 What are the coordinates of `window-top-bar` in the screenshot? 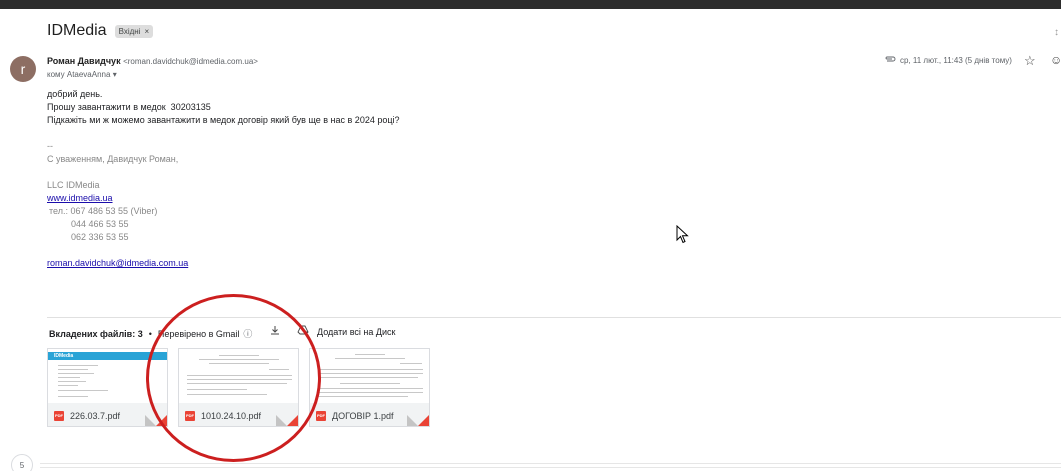 It's located at (530, 4).